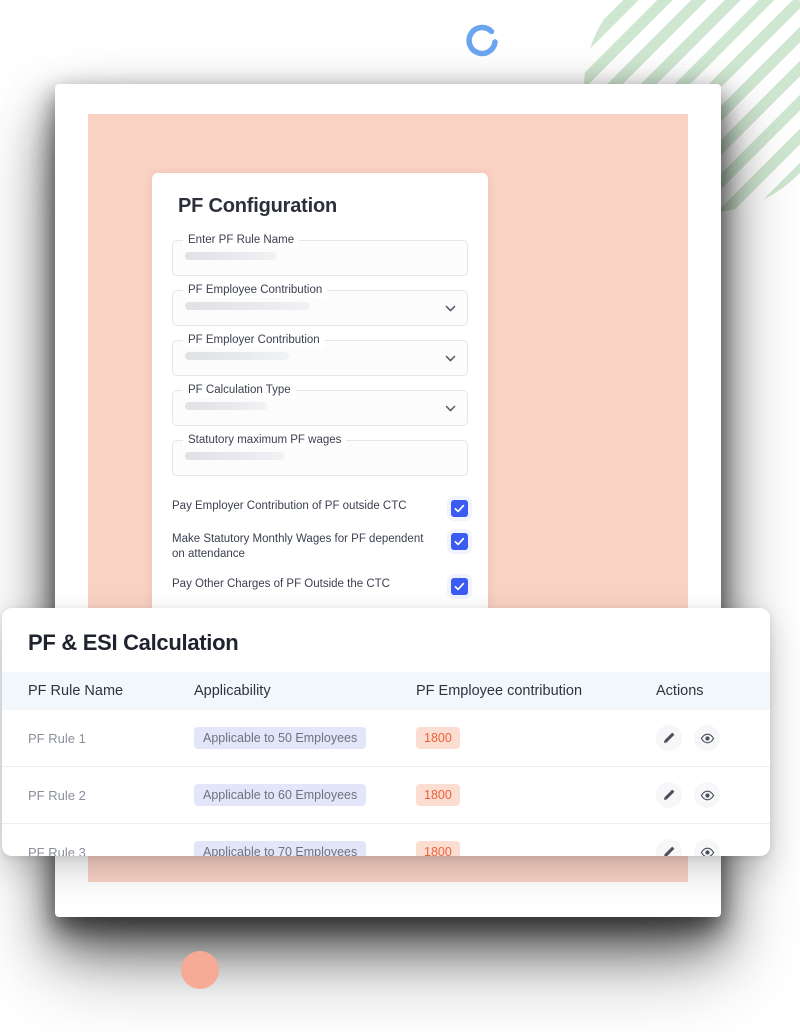 The height and width of the screenshot is (1032, 800). I want to click on column-header-applicability: Applicability, so click(232, 691).